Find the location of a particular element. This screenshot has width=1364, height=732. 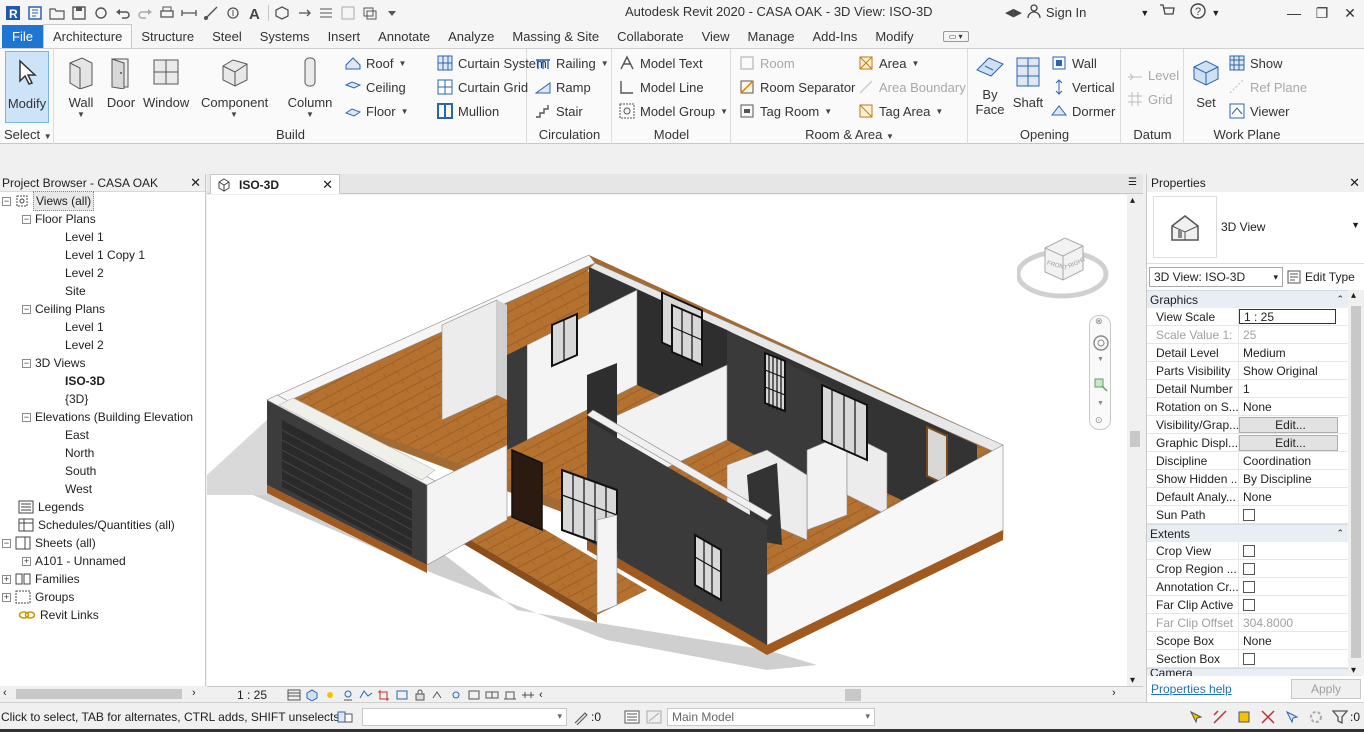

view-vscroll: ▴ ▾ is located at coordinates (1135, 440).